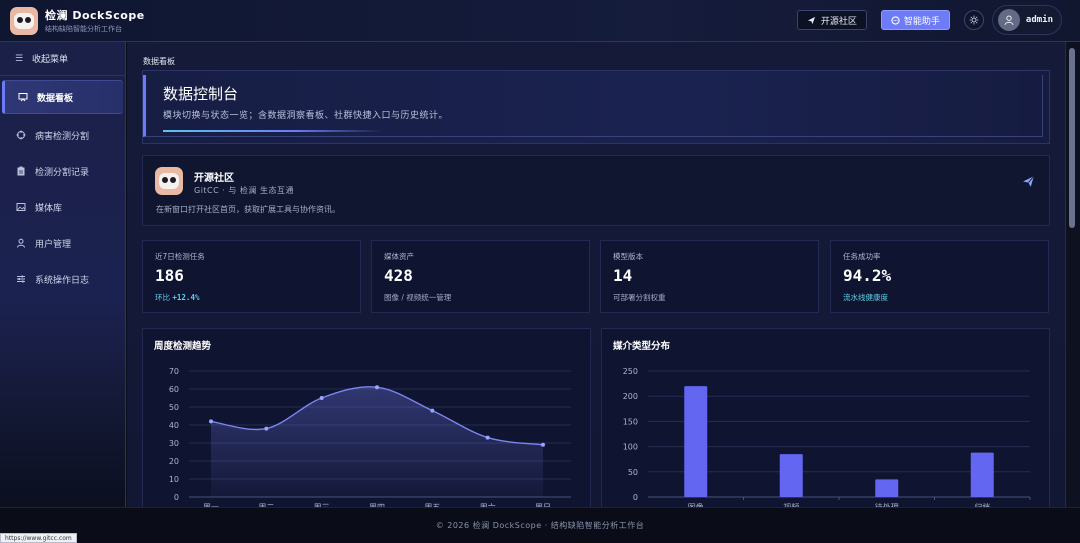 This screenshot has width=1080, height=543. What do you see at coordinates (630, 396) in the screenshot?
I see `y-tick-label: 200` at bounding box center [630, 396].